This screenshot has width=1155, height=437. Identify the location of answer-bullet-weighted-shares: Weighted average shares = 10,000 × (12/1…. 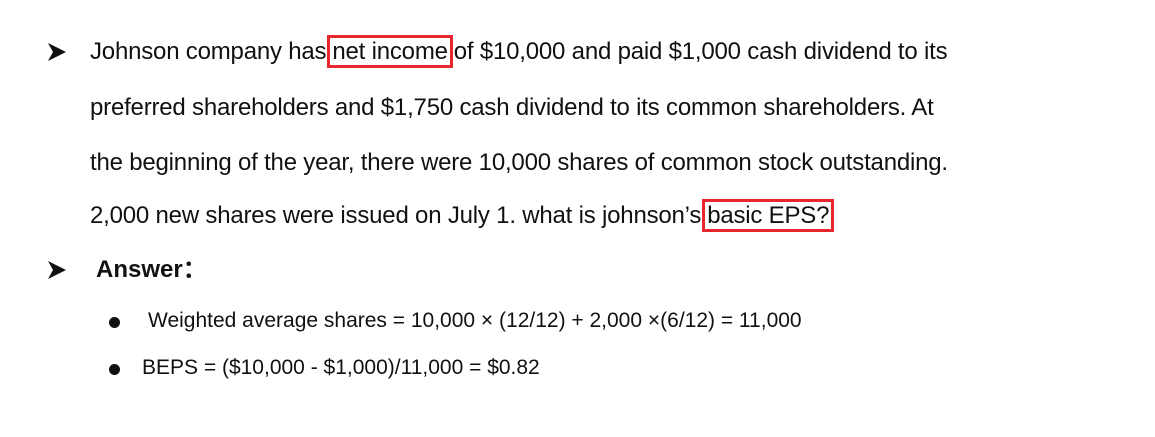
(475, 320).